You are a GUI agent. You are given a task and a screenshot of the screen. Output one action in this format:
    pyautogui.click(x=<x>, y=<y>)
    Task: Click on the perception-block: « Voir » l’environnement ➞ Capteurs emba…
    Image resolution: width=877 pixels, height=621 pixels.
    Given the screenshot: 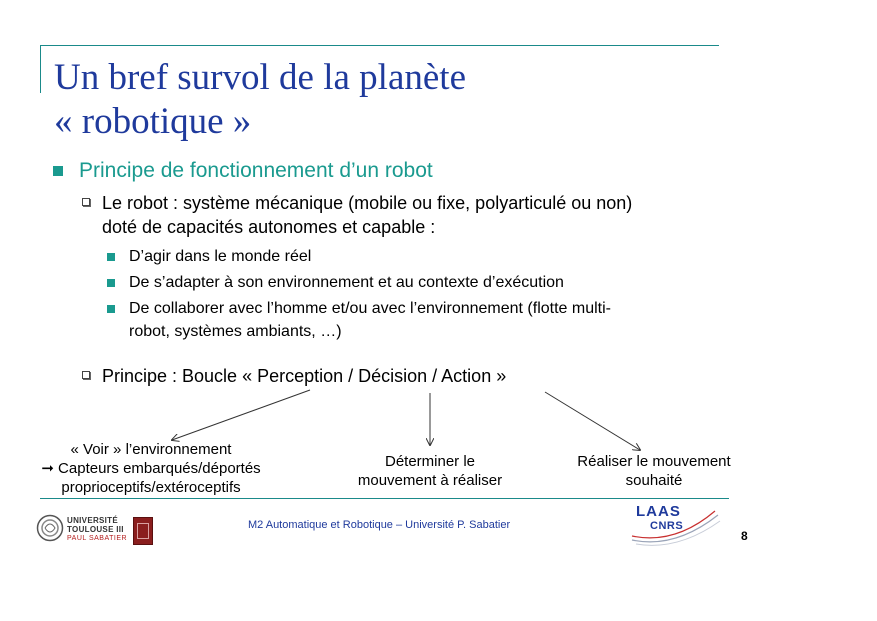 What is the action you would take?
    pyautogui.click(x=151, y=468)
    